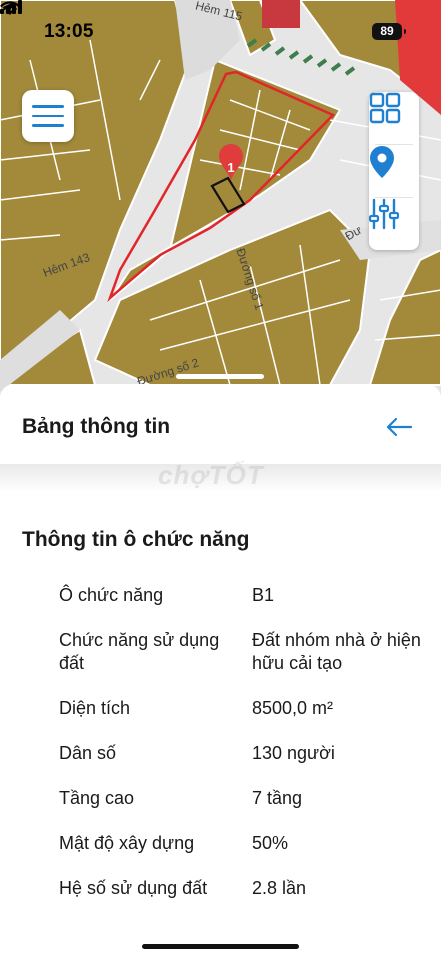 The height and width of the screenshot is (960, 441). What do you see at coordinates (231, 167) in the screenshot?
I see `parcel-marker-label: 1` at bounding box center [231, 167].